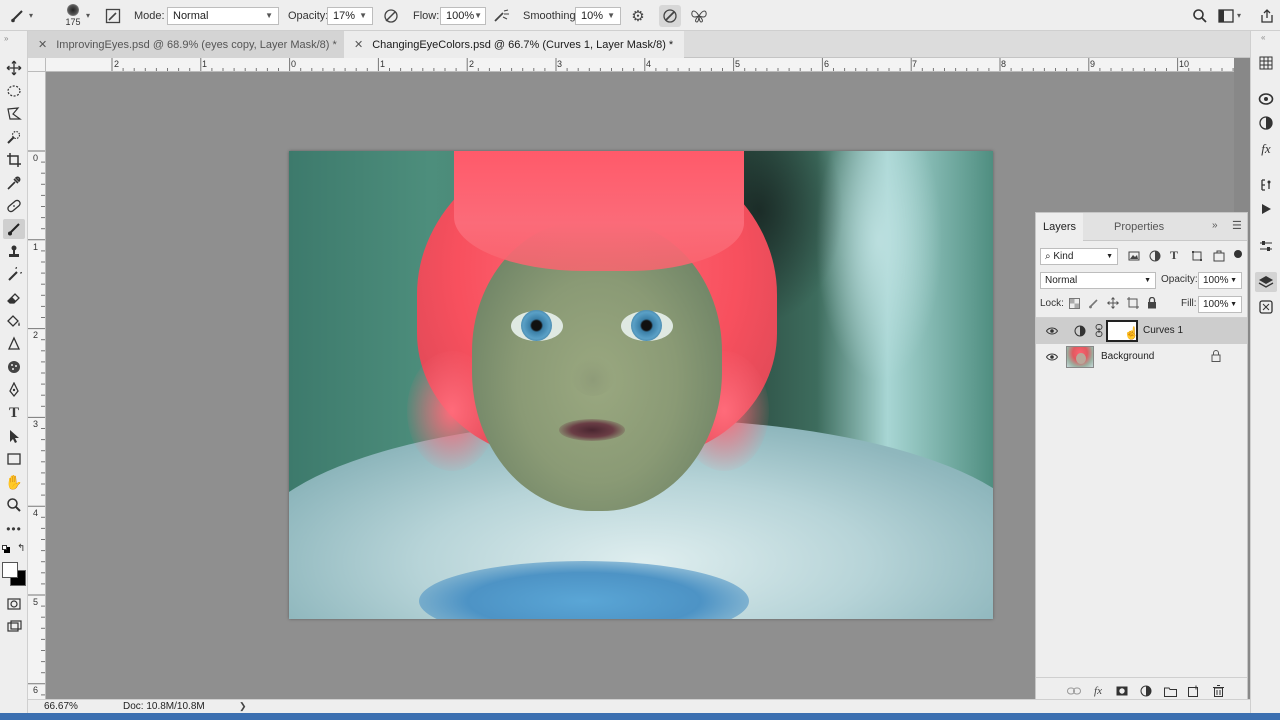 This screenshot has height=720, width=1280. I want to click on filter-adjustment-icon, so click(1155, 257).